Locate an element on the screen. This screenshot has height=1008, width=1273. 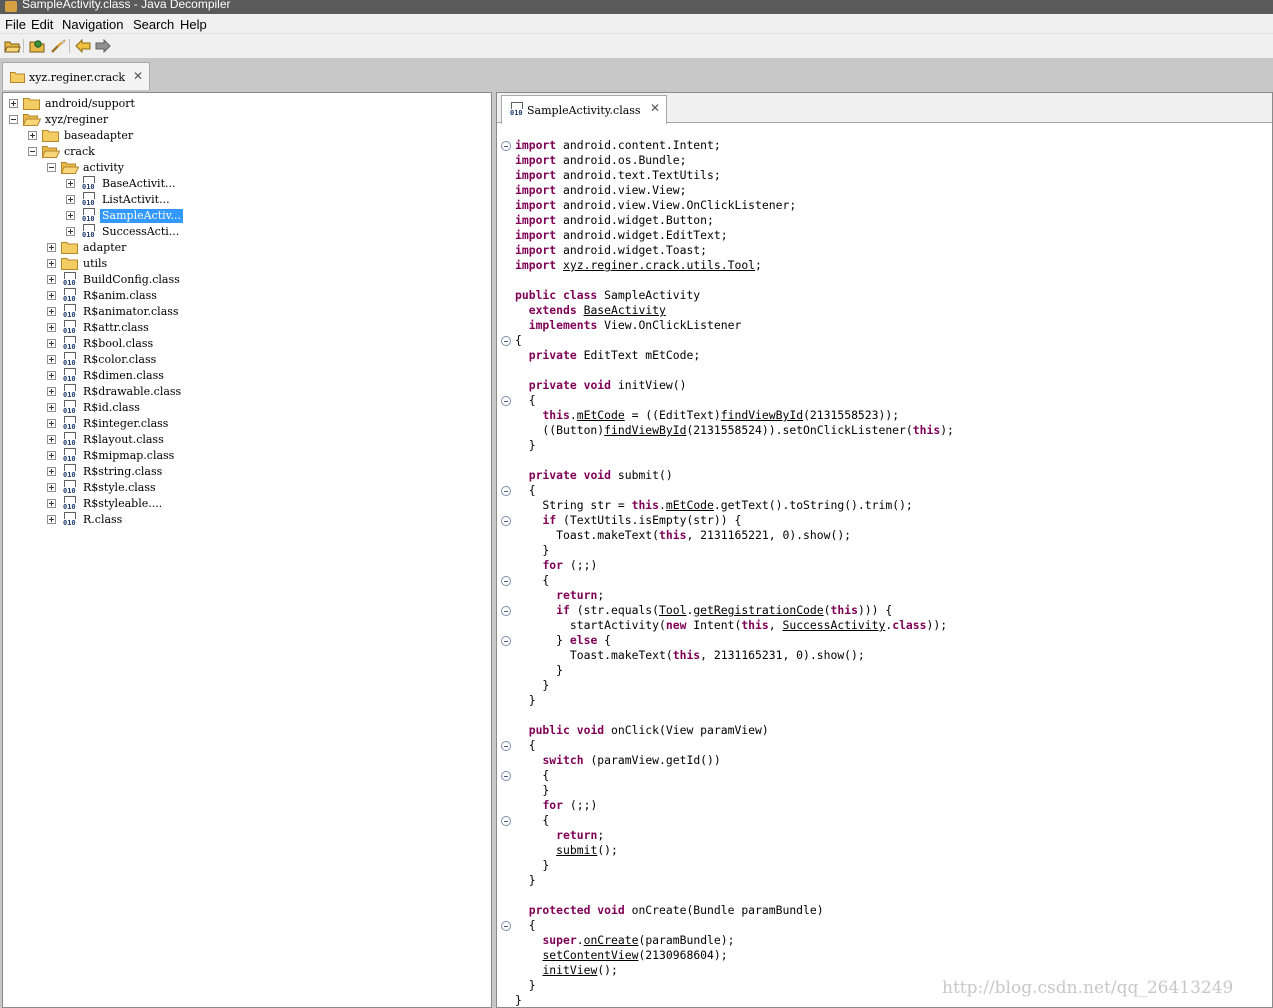
back-arrow-icon is located at coordinates (83, 46).